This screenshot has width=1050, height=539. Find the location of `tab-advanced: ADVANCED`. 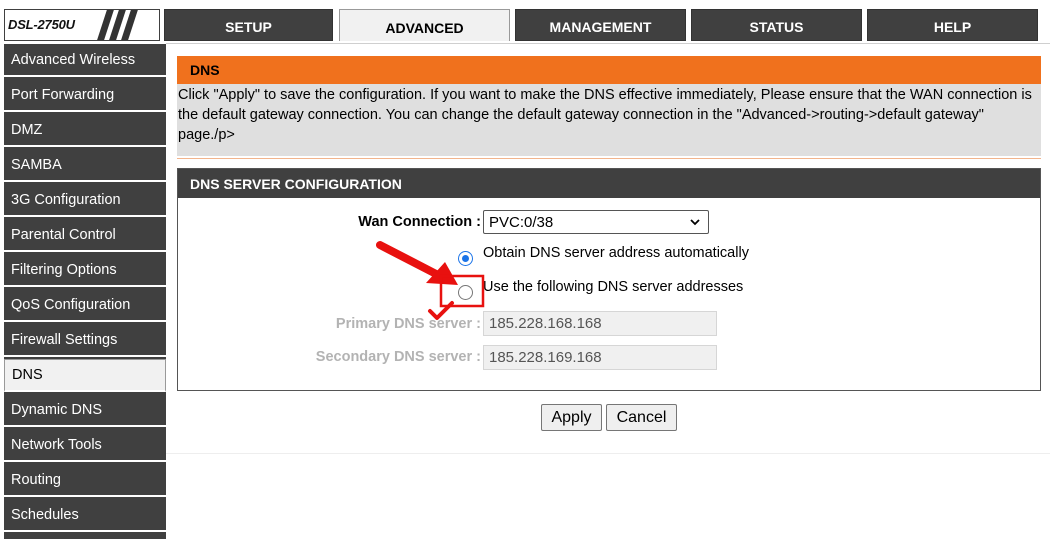

tab-advanced: ADVANCED is located at coordinates (424, 25).